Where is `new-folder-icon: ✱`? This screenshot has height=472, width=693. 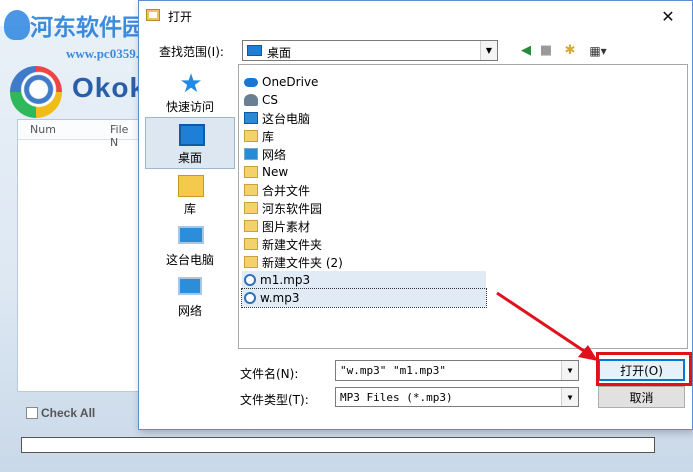 new-folder-icon: ✱ is located at coordinates (570, 50).